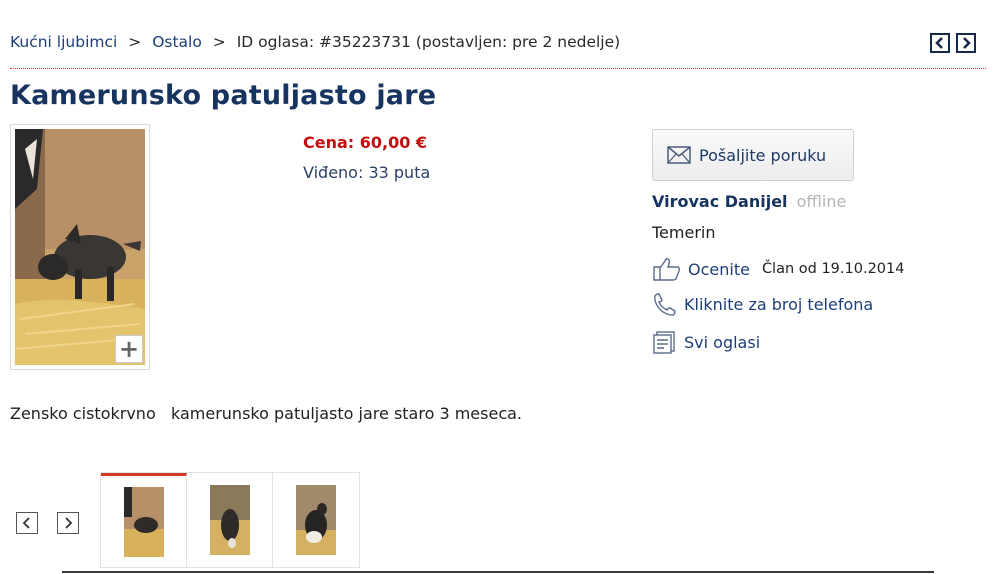 Image resolution: width=1000 pixels, height=574 pixels. What do you see at coordinates (498, 68) in the screenshot?
I see `header-divider` at bounding box center [498, 68].